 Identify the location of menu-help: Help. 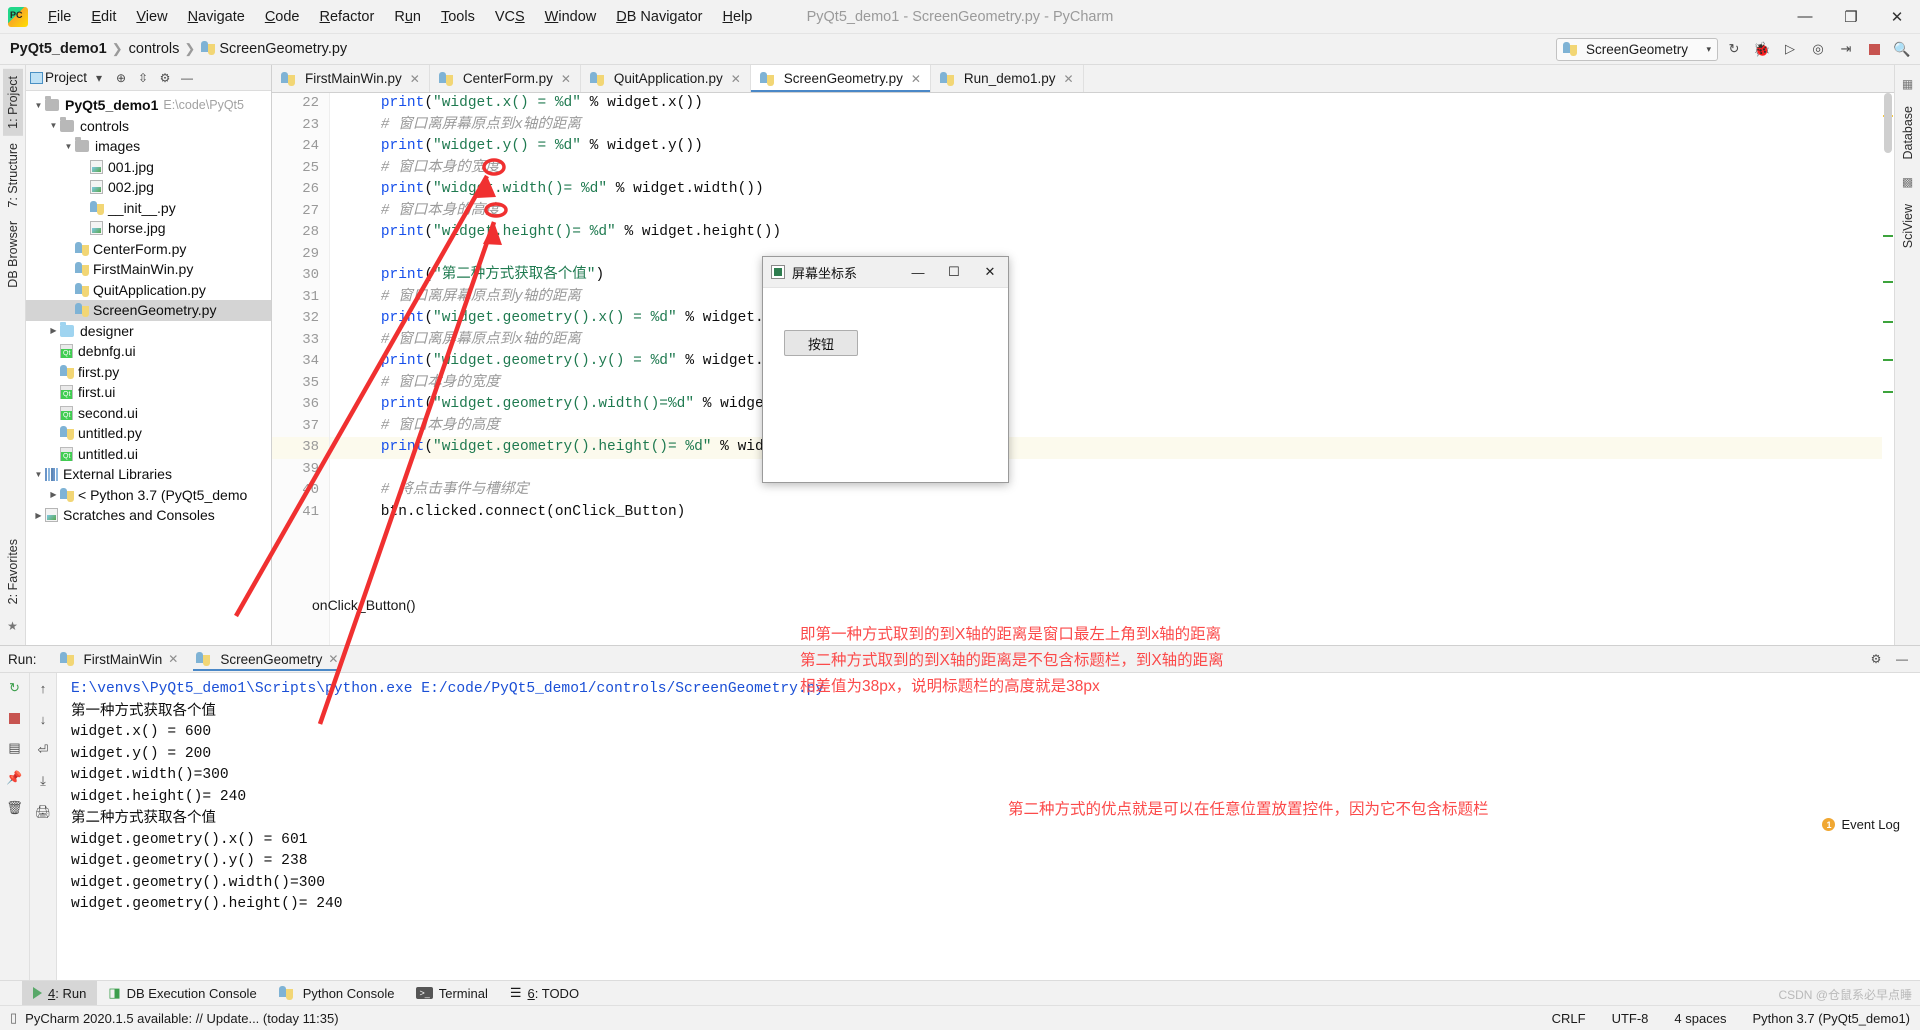
(737, 17).